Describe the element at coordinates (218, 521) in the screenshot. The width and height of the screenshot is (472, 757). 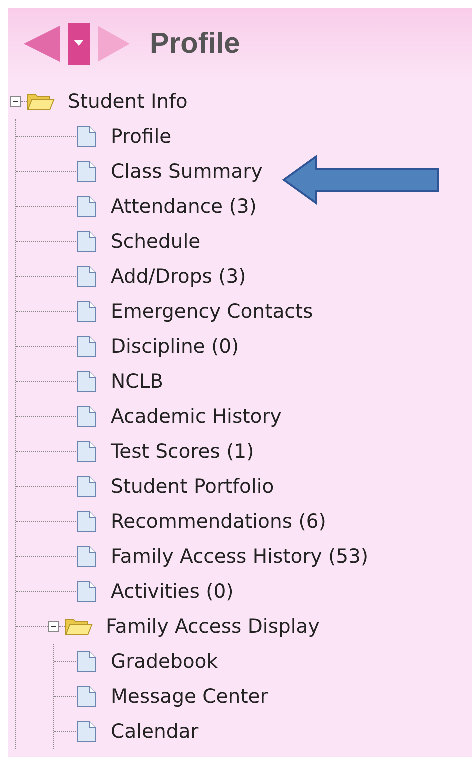
I see `tree-item: Recommendations (6)` at that location.